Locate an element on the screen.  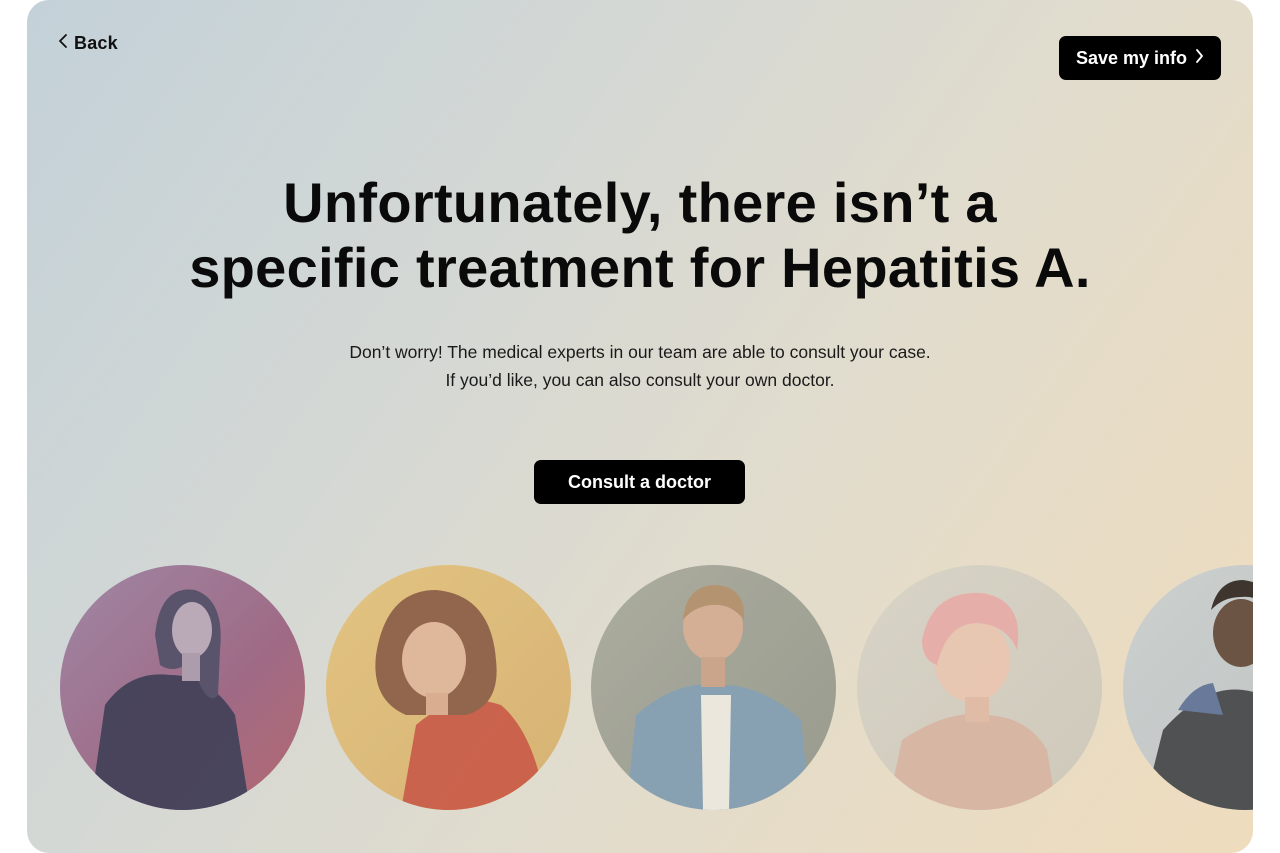
save-label: Save my info is located at coordinates (1131, 57).